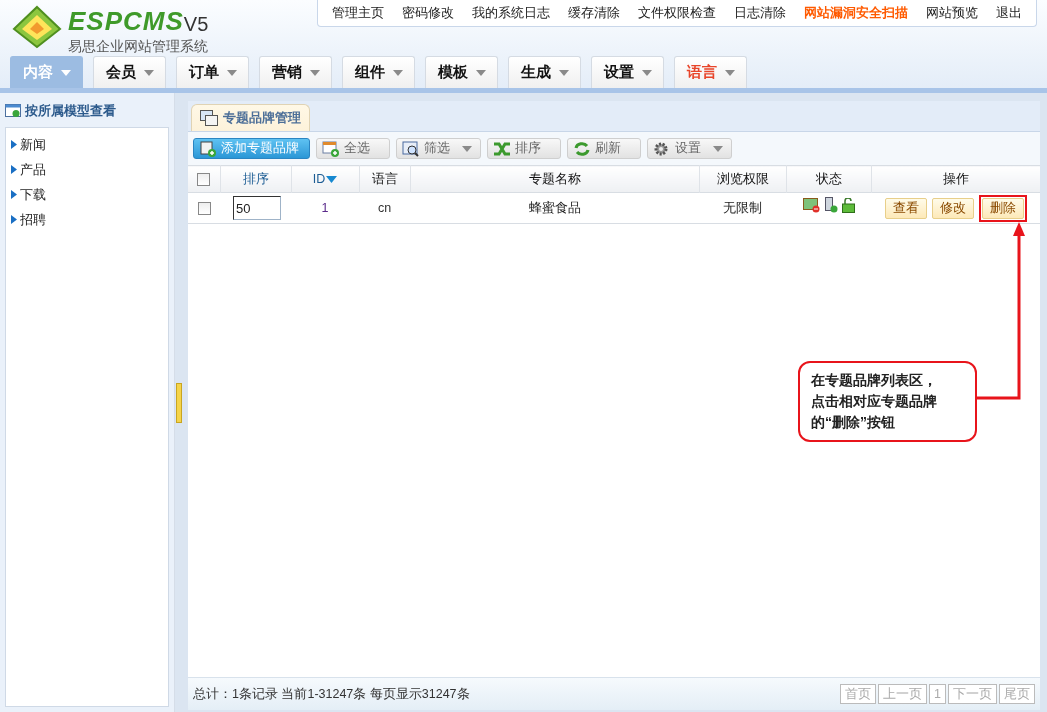 This screenshot has width=1047, height=712. I want to click on top-link: 网站预览, so click(952, 13).